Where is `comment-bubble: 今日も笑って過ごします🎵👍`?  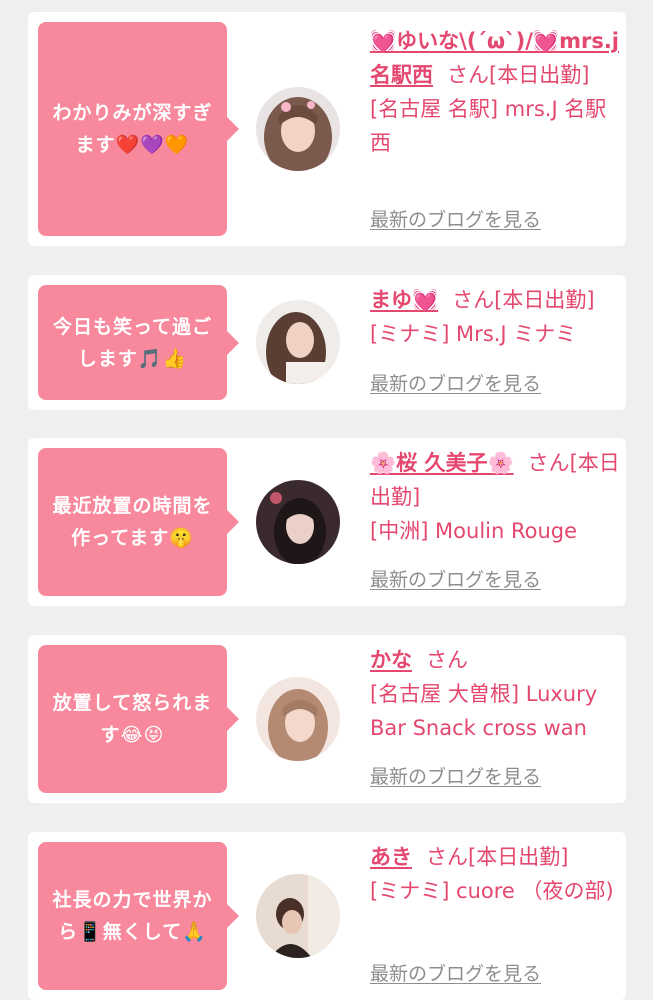 comment-bubble: 今日も笑って過ごします🎵👍 is located at coordinates (138, 342).